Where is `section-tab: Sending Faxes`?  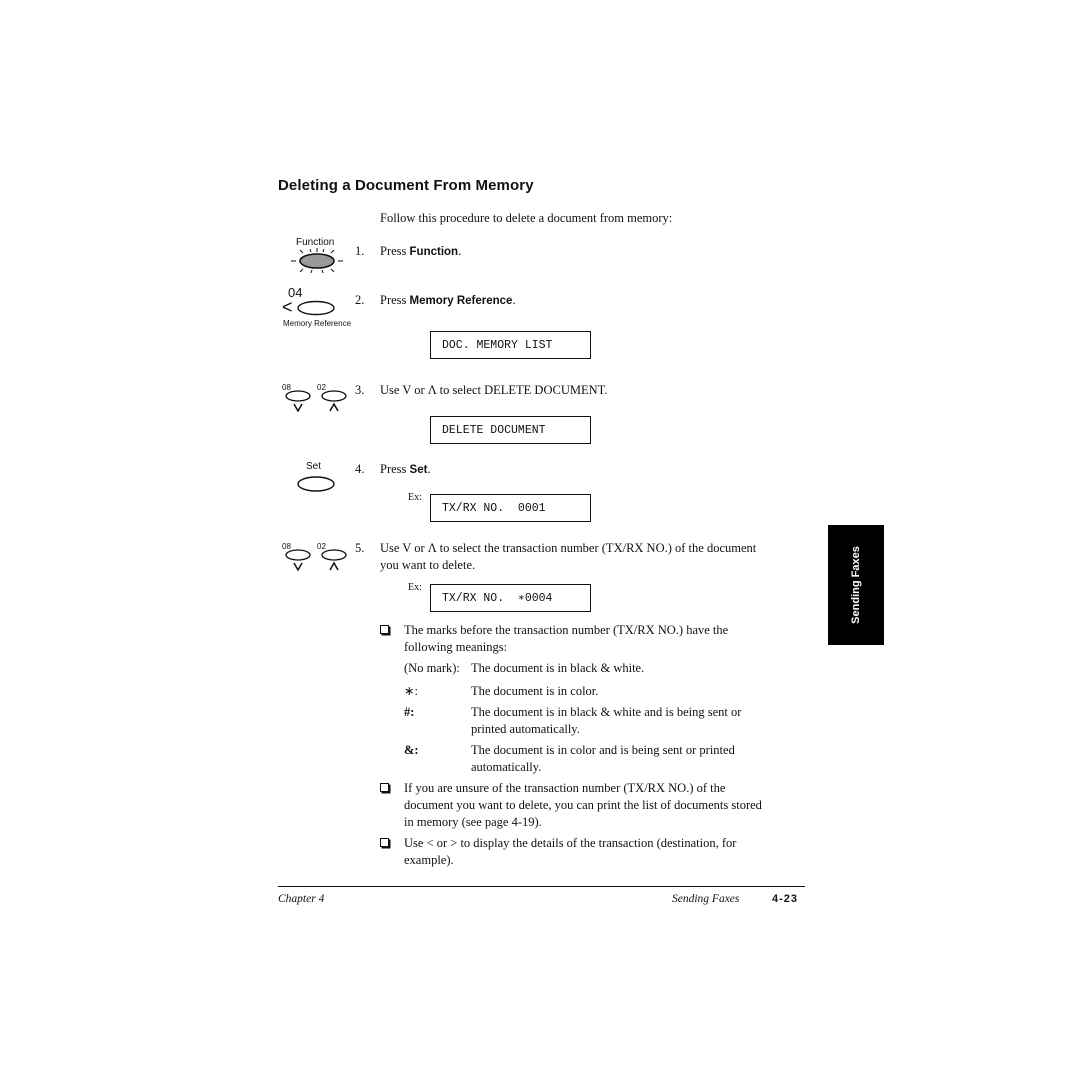 section-tab: Sending Faxes is located at coordinates (856, 585).